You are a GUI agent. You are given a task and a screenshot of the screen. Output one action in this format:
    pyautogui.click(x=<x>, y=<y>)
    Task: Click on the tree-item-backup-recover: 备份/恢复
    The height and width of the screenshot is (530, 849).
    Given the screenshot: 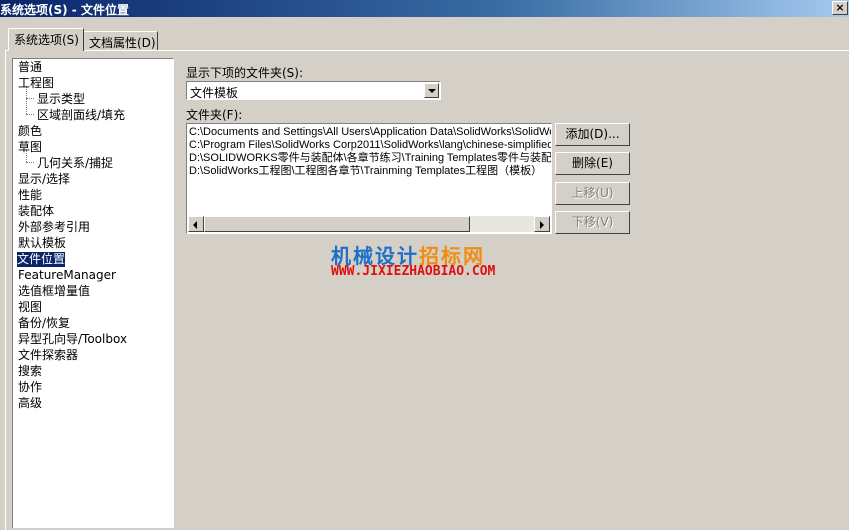 What is the action you would take?
    pyautogui.click(x=44, y=323)
    